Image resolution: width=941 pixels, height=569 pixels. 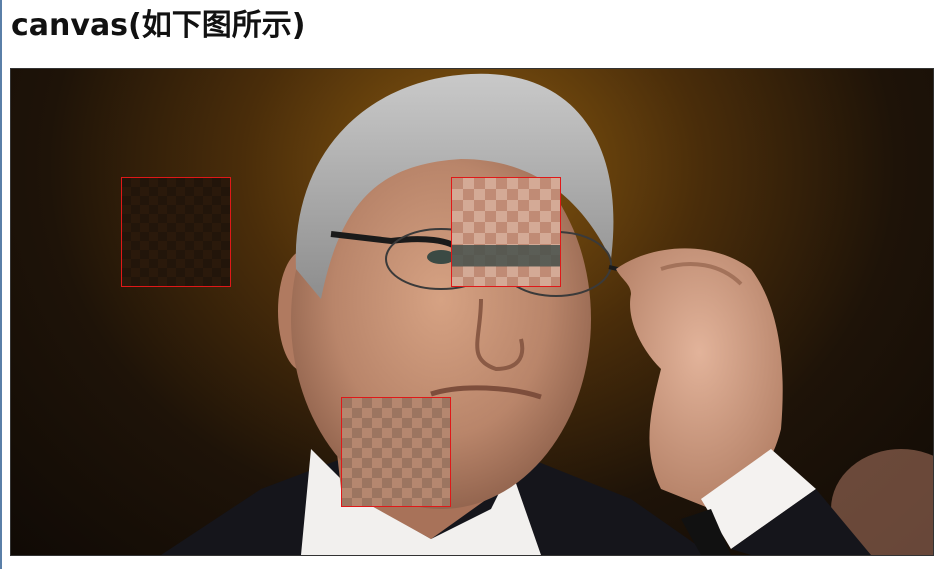 I want to click on mosaic-background, so click(x=176, y=232).